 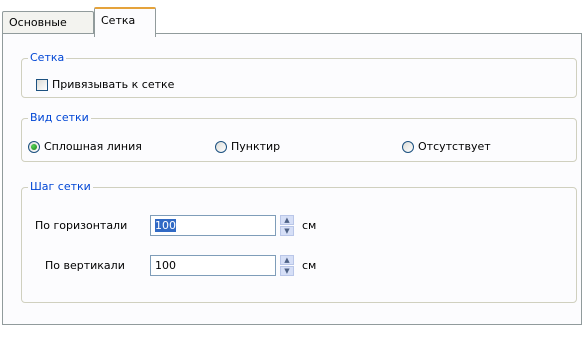 I want to click on vertical-step-unit: см, so click(x=309, y=265).